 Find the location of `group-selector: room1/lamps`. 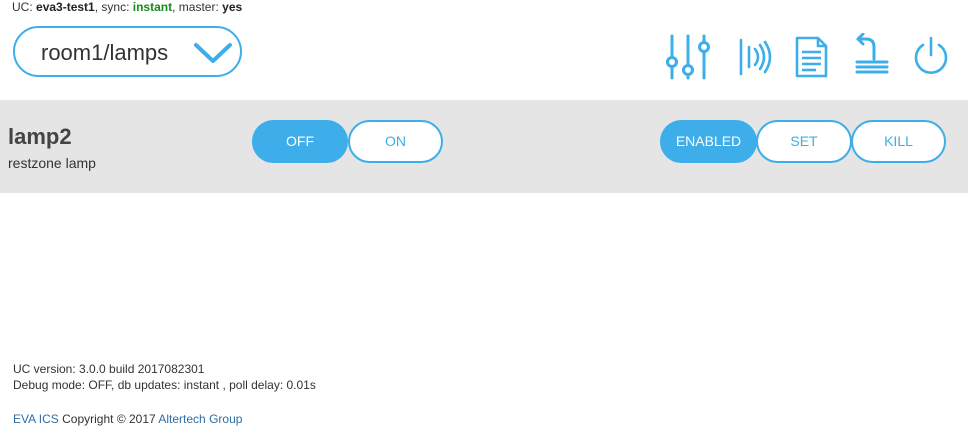

group-selector: room1/lamps is located at coordinates (127, 51).